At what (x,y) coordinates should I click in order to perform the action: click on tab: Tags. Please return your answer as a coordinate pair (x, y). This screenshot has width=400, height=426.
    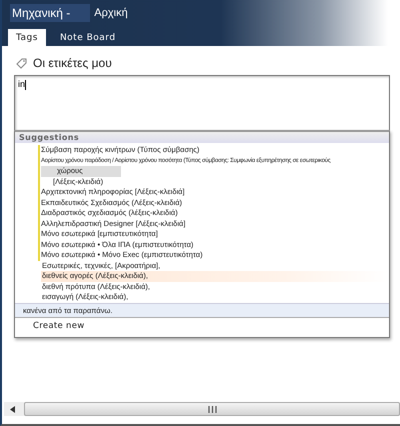
    Looking at the image, I should click on (27, 37).